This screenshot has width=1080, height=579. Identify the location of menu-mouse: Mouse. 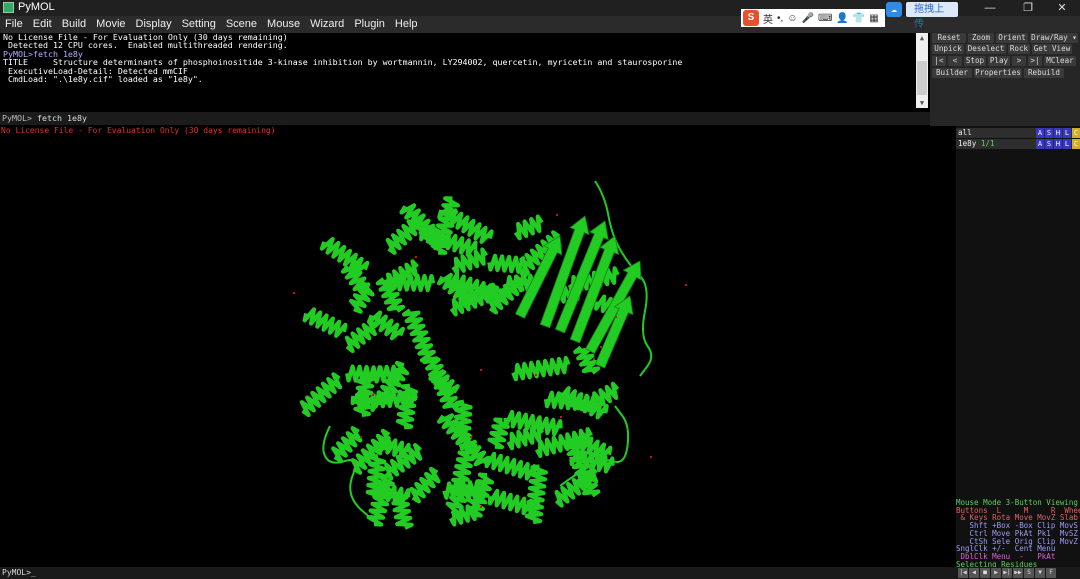
(283, 24).